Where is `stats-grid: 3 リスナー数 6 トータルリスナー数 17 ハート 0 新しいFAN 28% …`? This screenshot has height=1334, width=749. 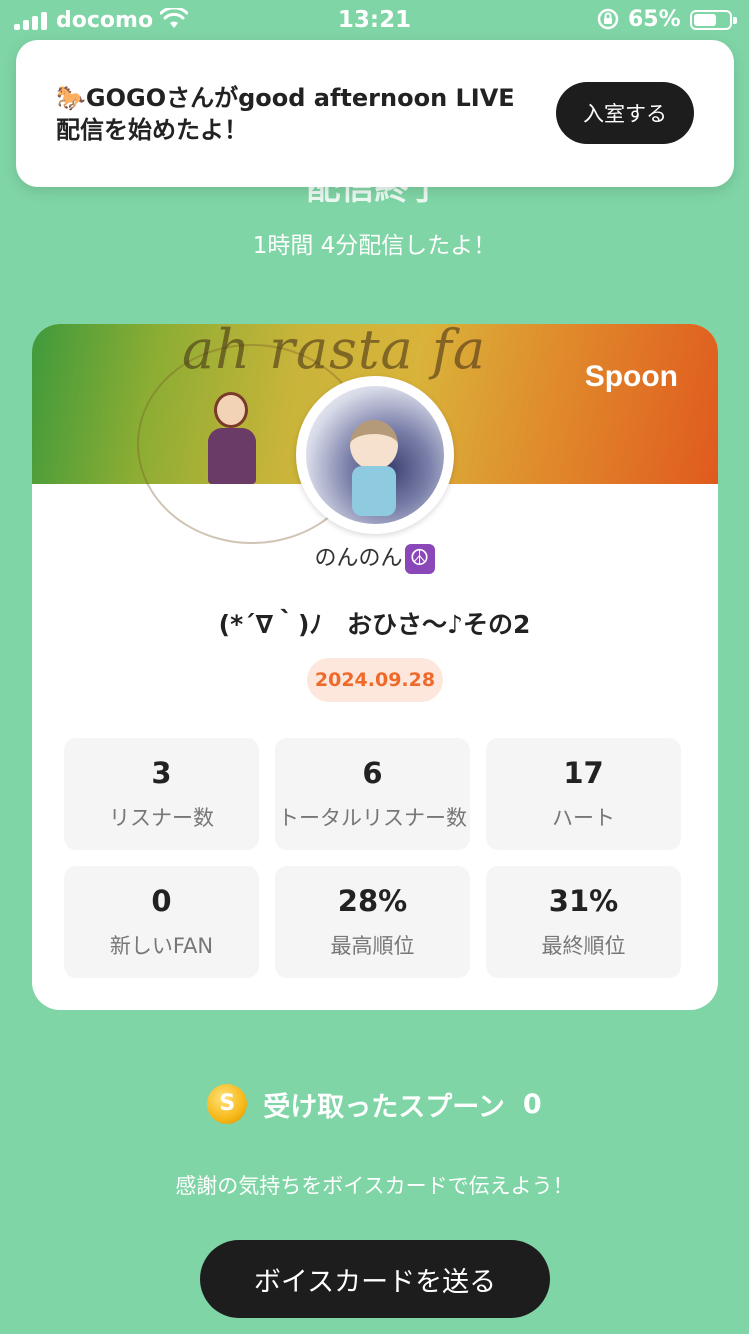 stats-grid: 3 リスナー数 6 トータルリスナー数 17 ハート 0 新しいFAN 28% … is located at coordinates (372, 858).